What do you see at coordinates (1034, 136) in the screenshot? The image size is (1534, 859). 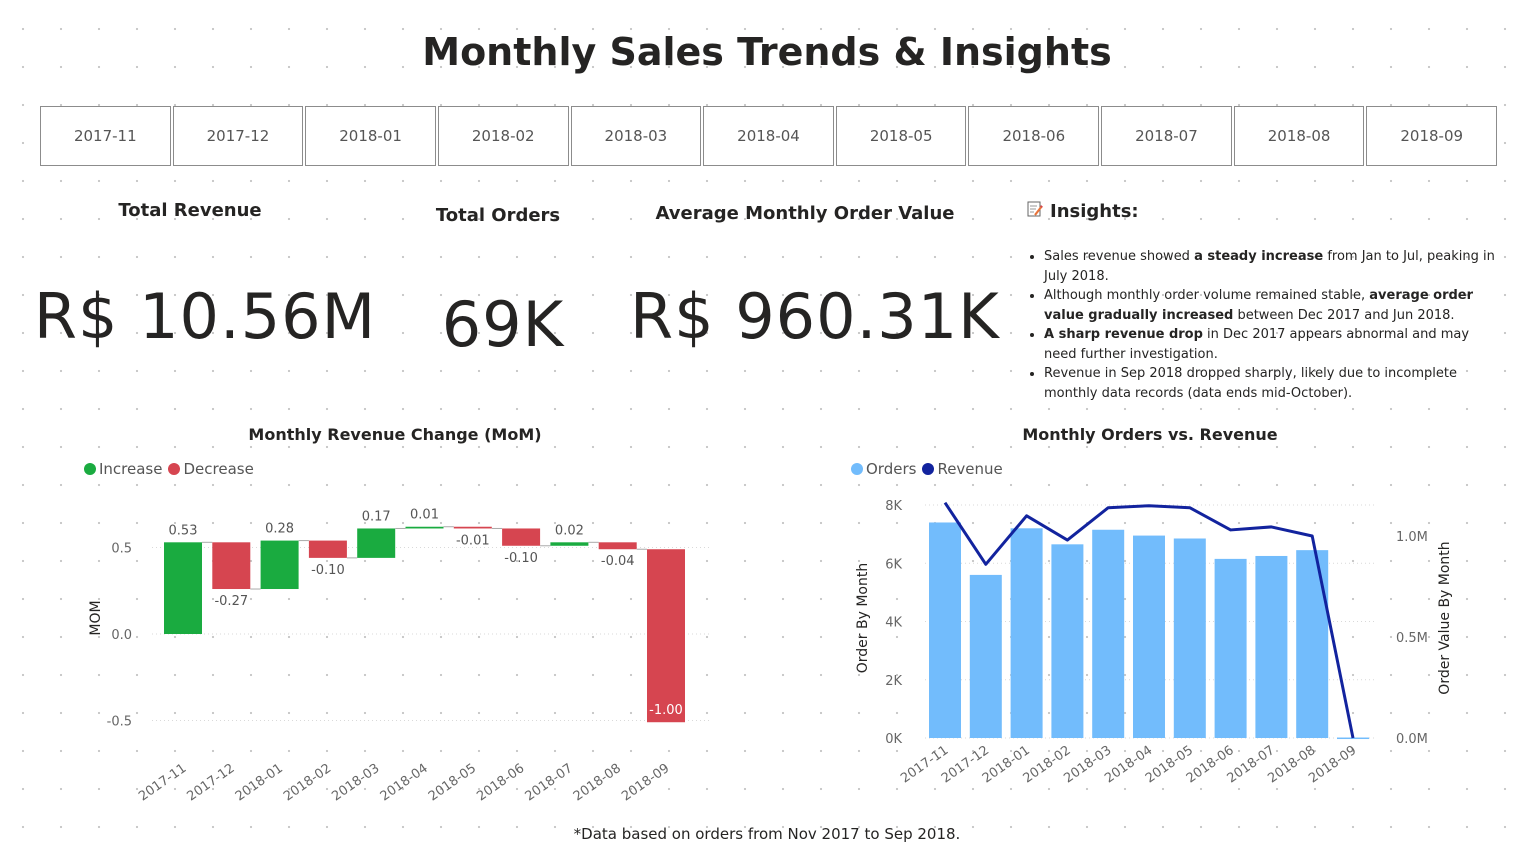 I see `slicer-month-2018-06: 2018-06` at bounding box center [1034, 136].